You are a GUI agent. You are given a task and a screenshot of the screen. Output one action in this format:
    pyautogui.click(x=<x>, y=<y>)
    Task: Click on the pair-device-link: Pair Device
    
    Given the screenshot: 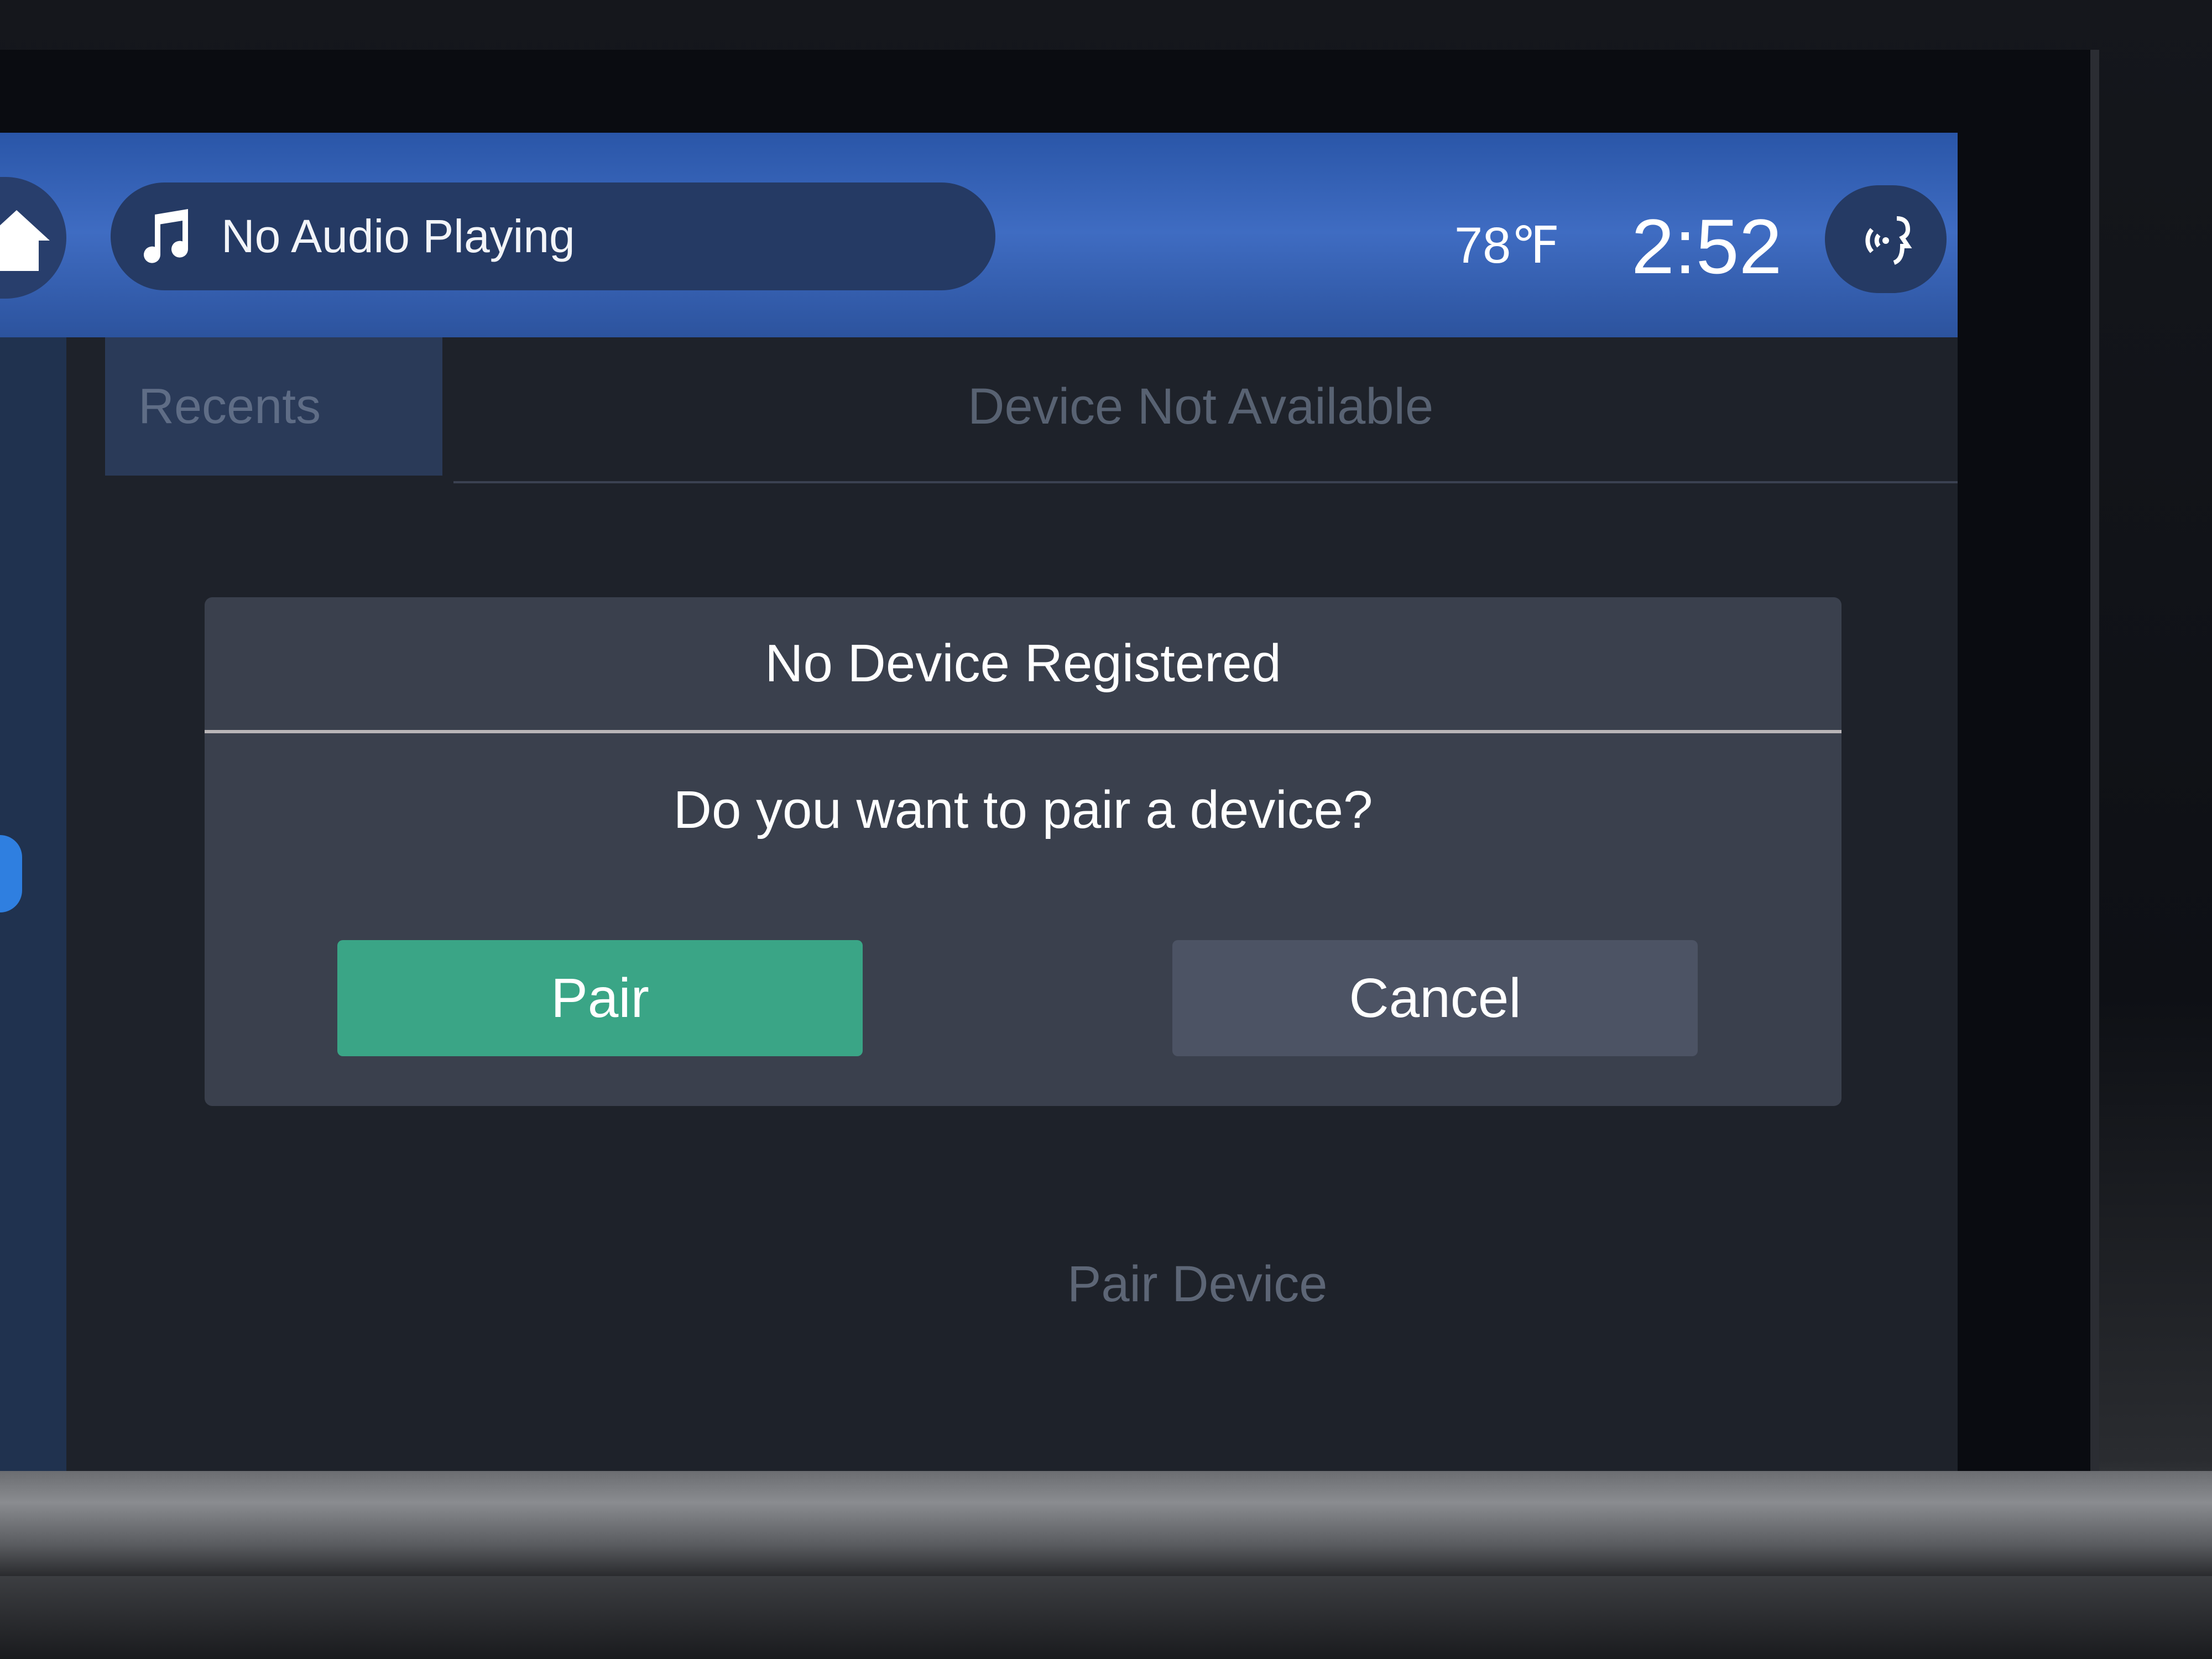 What is the action you would take?
    pyautogui.click(x=1197, y=1284)
    